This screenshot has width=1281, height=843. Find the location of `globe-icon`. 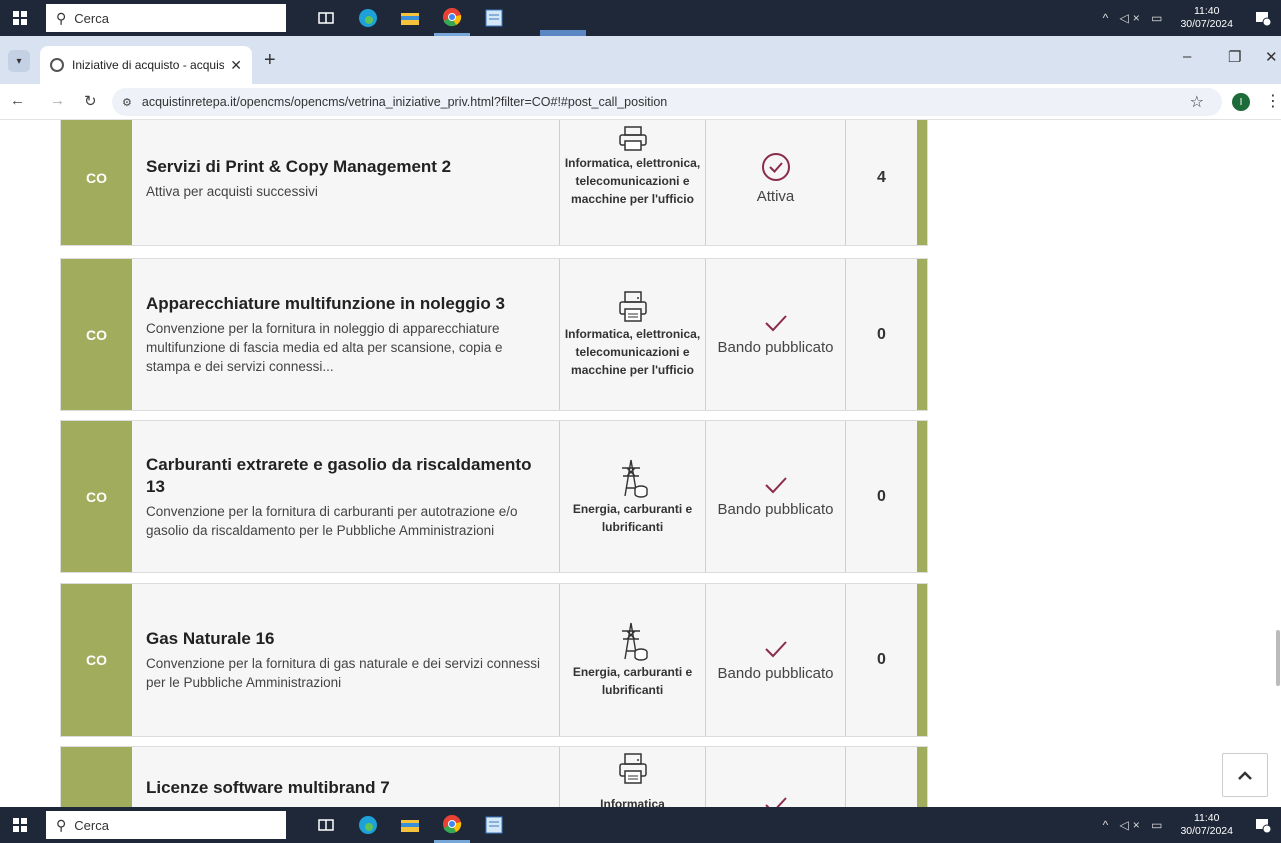

globe-icon is located at coordinates (57, 65).